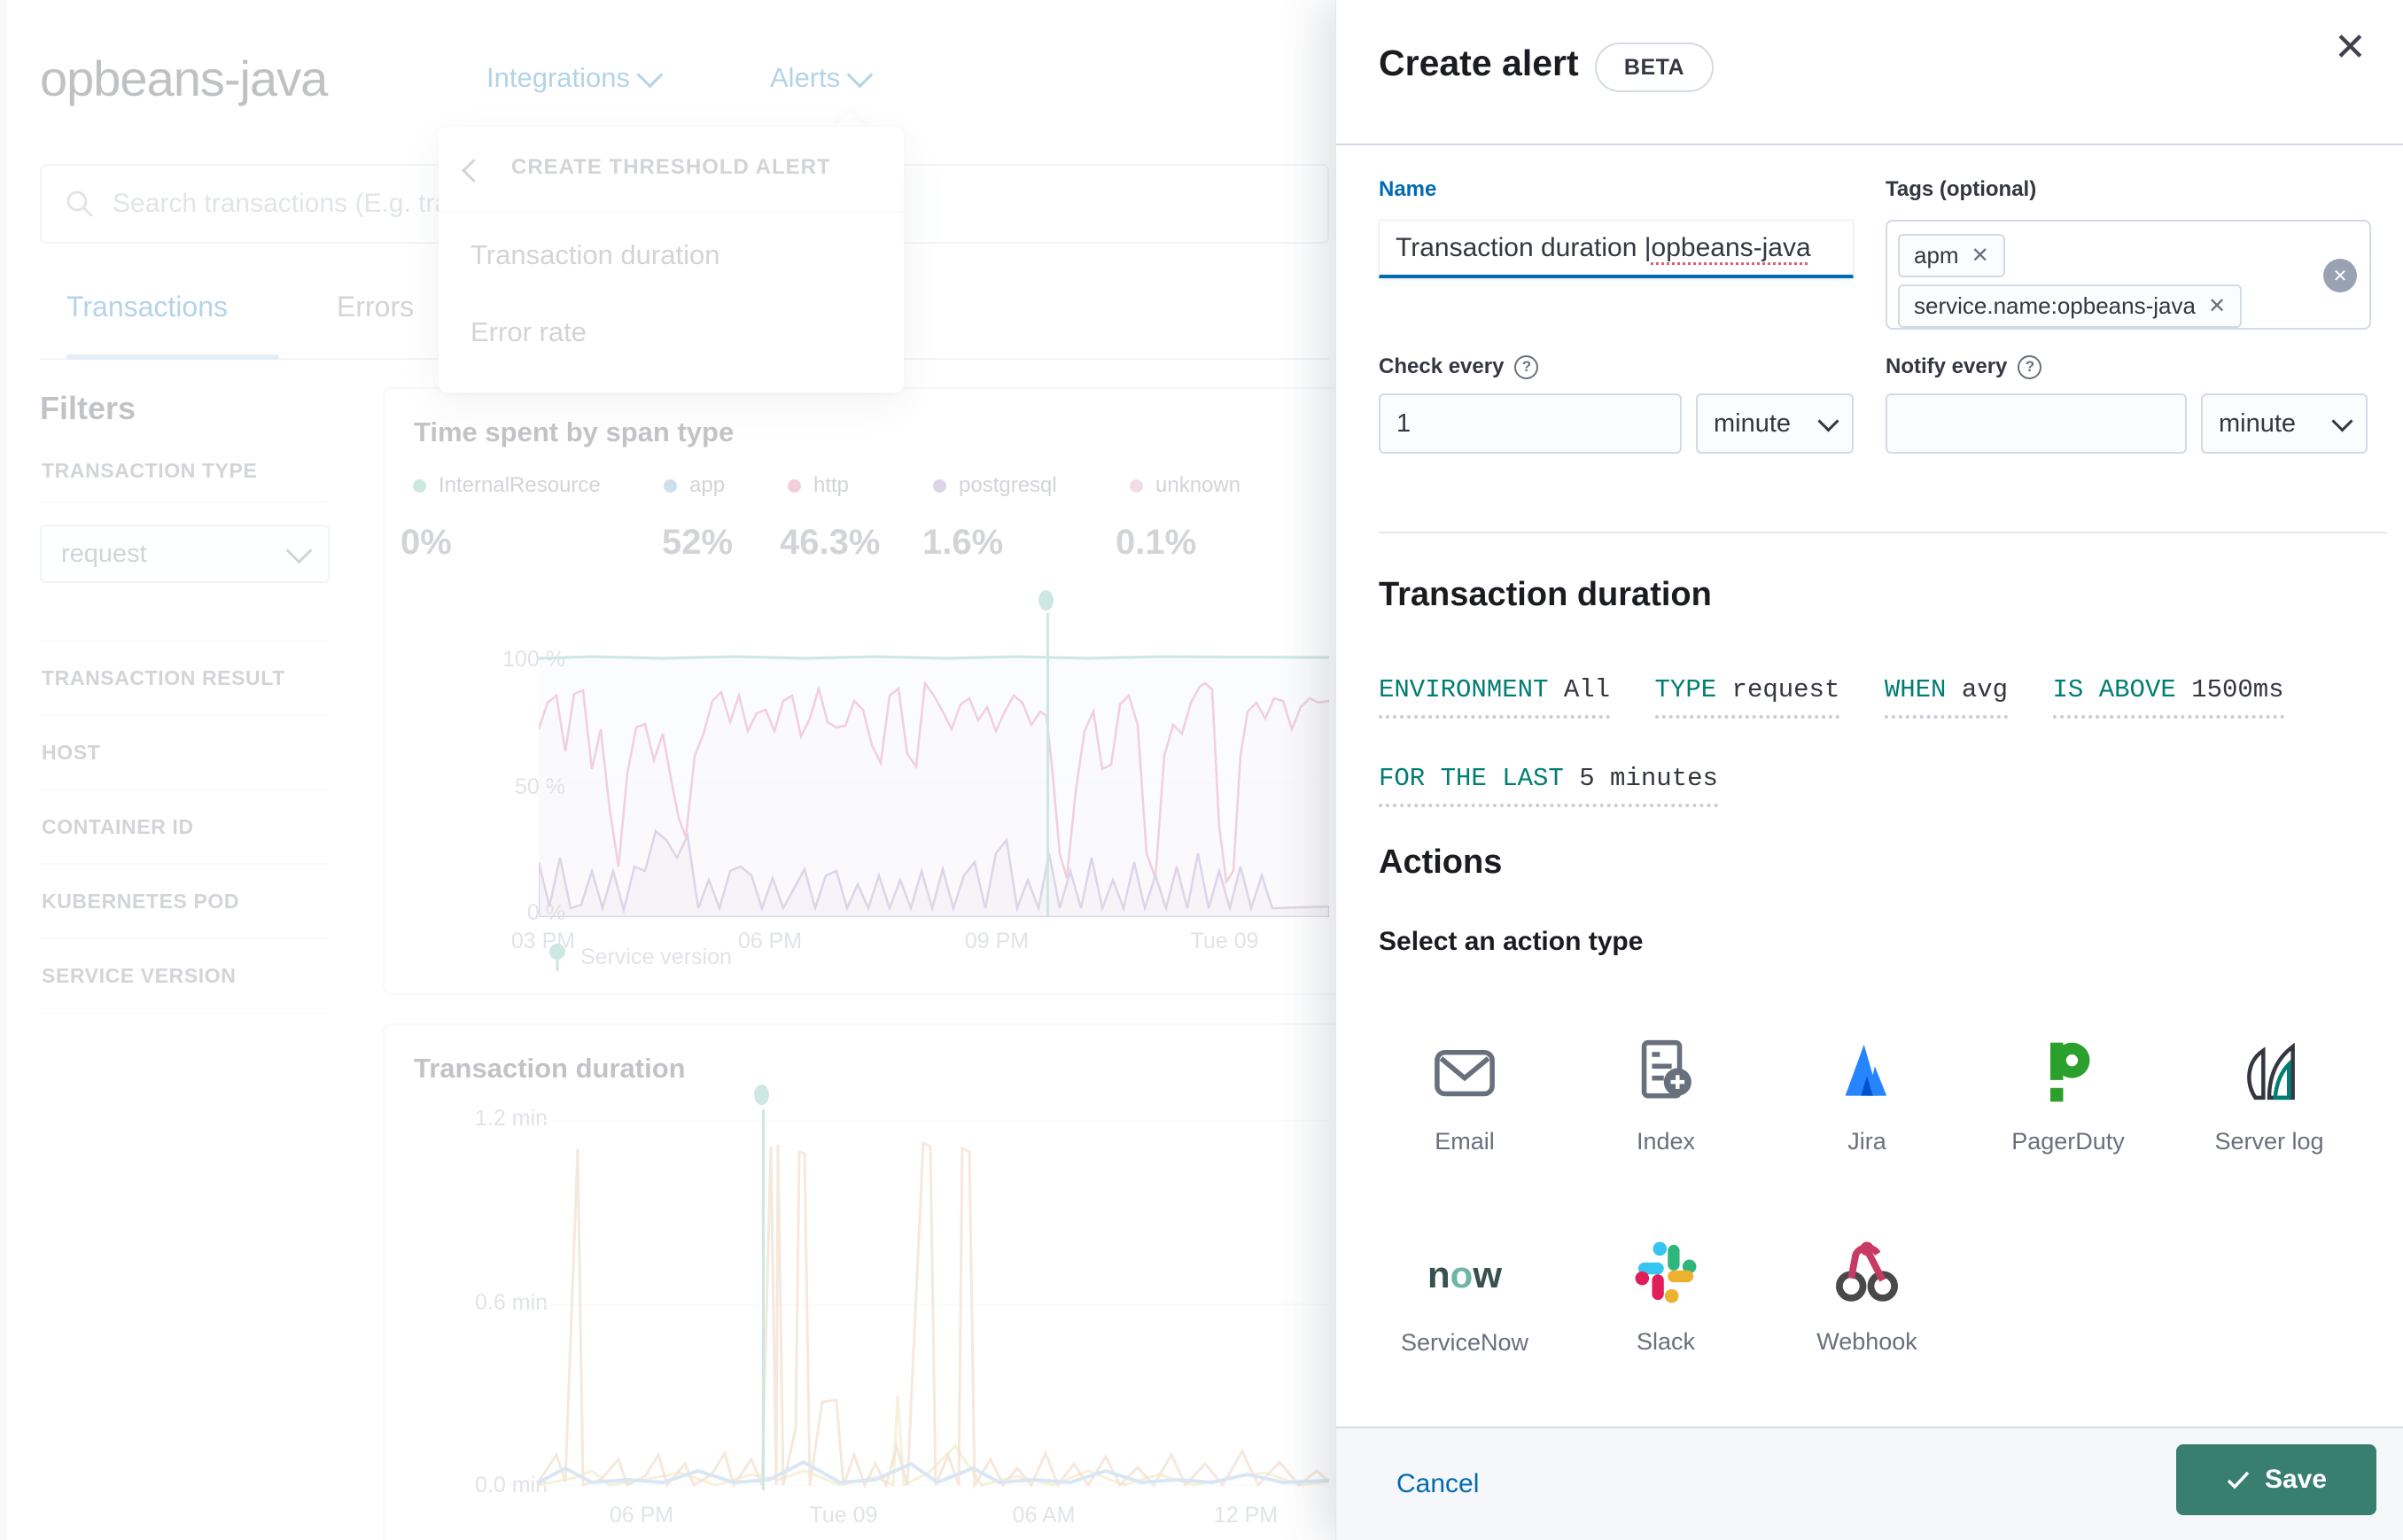 The width and height of the screenshot is (2403, 1540). Describe the element at coordinates (1867, 1271) in the screenshot. I see `webhook-icon` at that location.